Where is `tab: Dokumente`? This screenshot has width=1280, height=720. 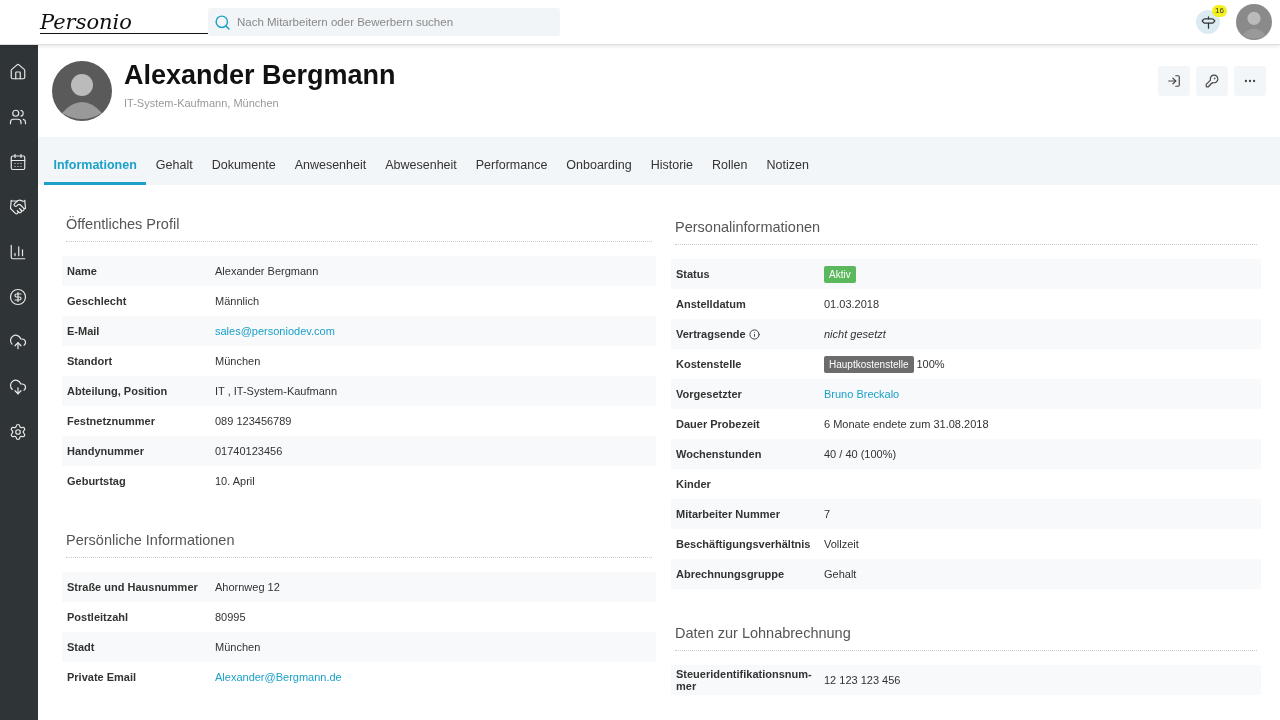
tab: Dokumente is located at coordinates (244, 171).